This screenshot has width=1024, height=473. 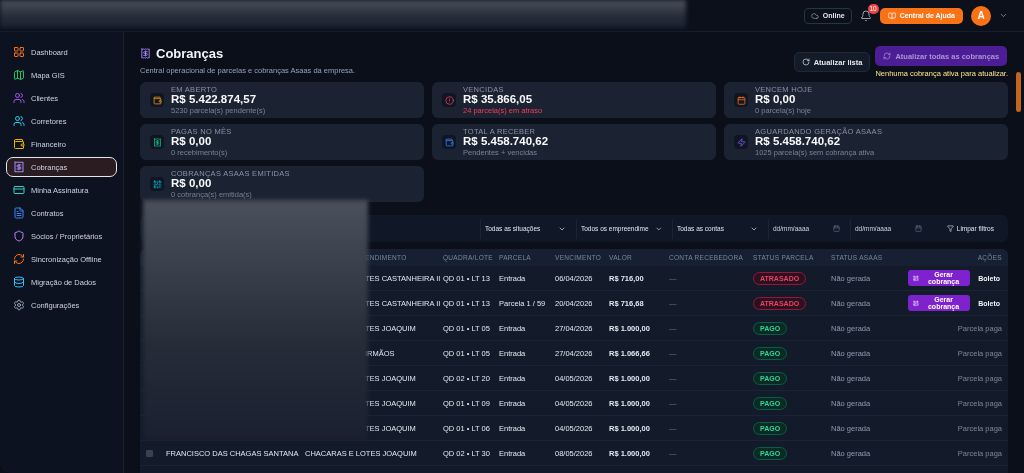 I want to click on bell-icon, so click(x=865, y=15).